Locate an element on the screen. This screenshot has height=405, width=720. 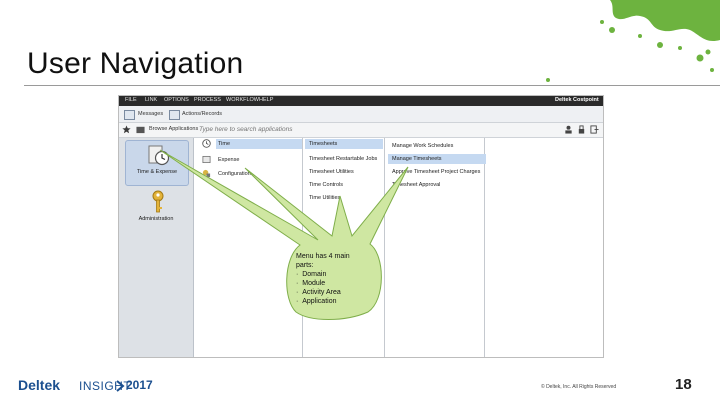
callout-item-module: · Module is located at coordinates (311, 283).